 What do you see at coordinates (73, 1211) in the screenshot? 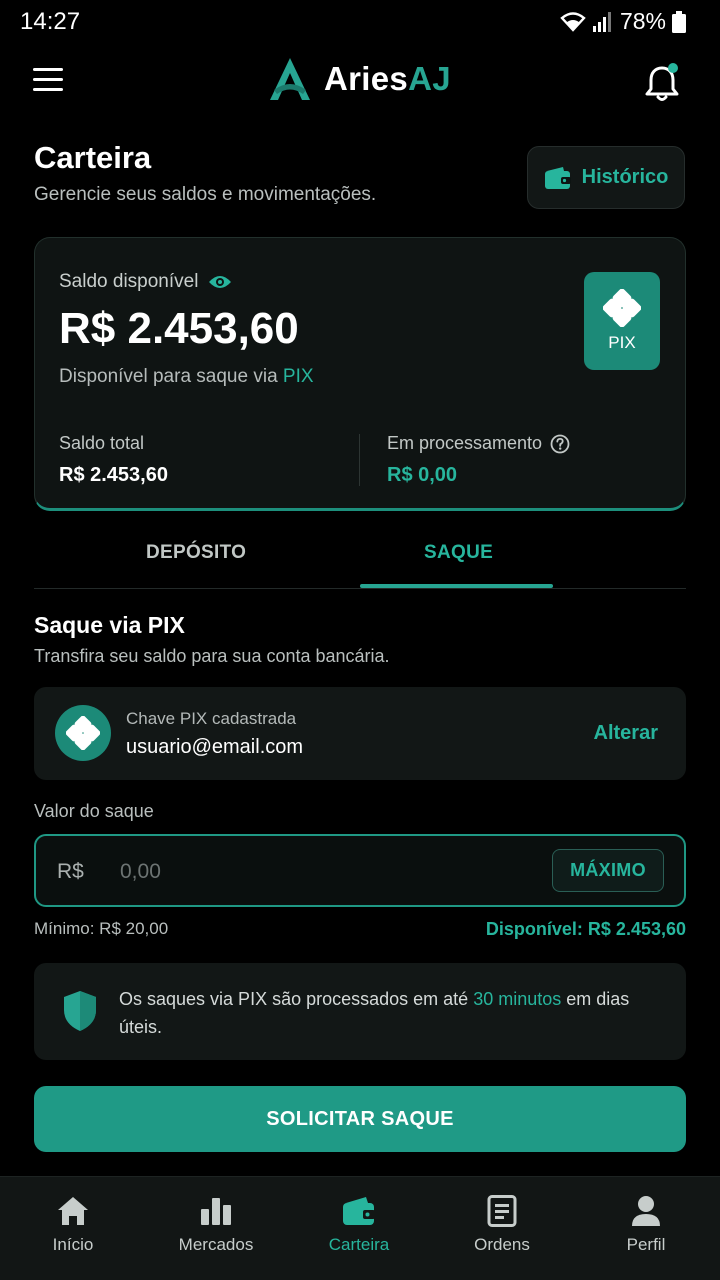
I see `home-icon` at bounding box center [73, 1211].